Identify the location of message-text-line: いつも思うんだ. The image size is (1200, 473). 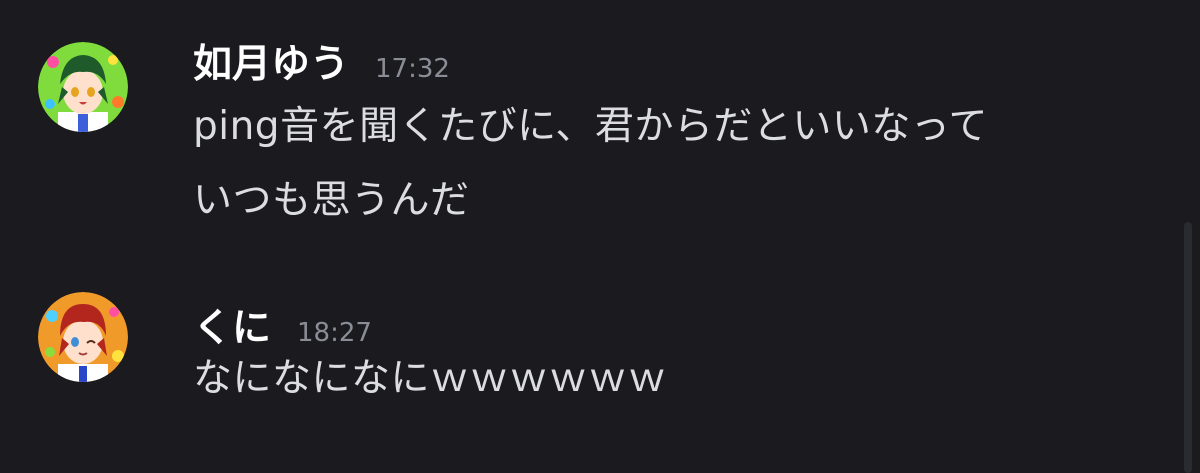
(331, 200).